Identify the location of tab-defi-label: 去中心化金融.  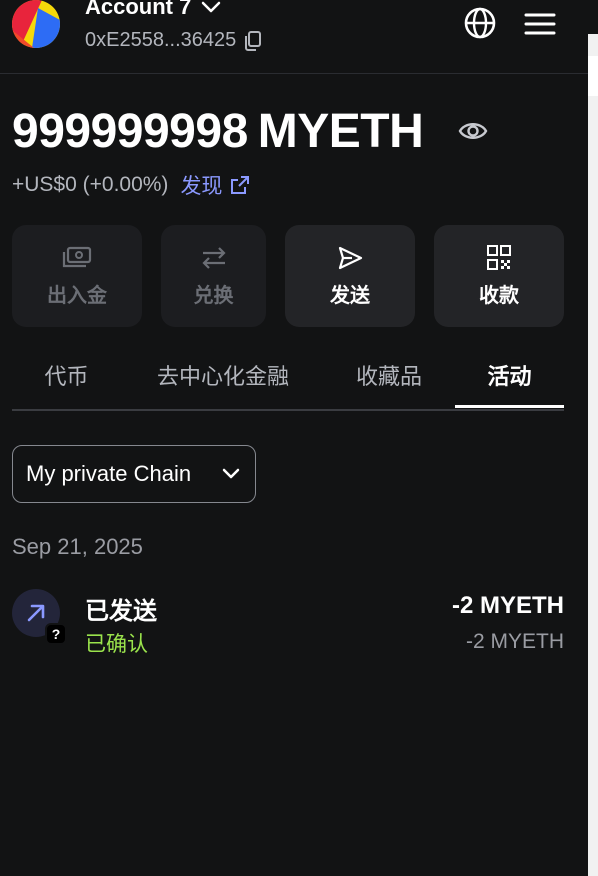
(222, 376).